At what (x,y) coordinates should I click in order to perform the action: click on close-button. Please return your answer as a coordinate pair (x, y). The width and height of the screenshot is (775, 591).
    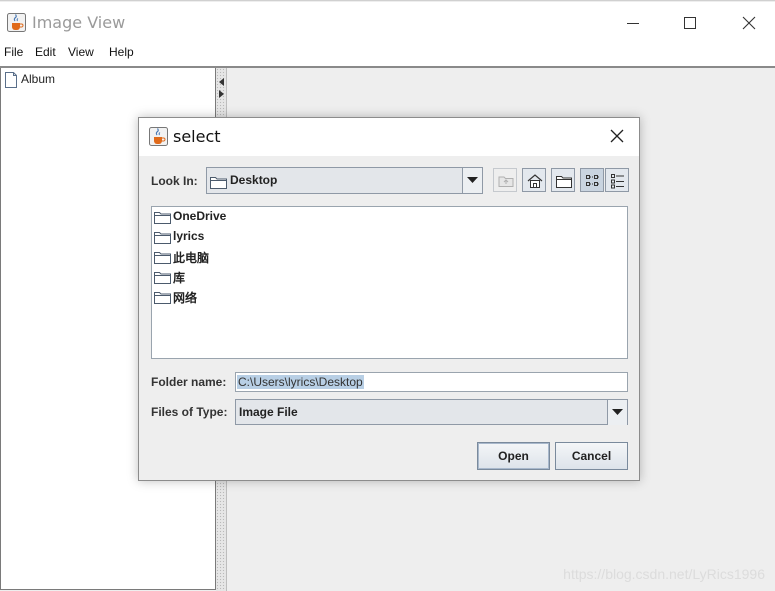
    Looking at the image, I should click on (749, 23).